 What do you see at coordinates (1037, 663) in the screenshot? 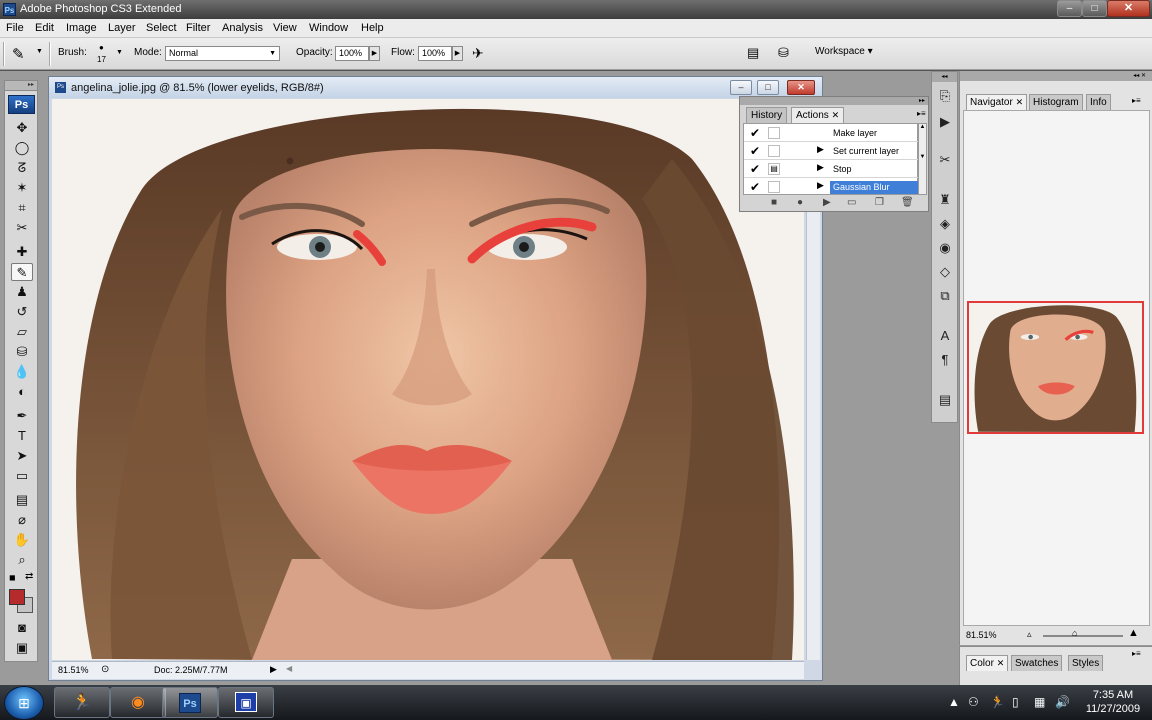
I see `tab-swatches: Swatches` at bounding box center [1037, 663].